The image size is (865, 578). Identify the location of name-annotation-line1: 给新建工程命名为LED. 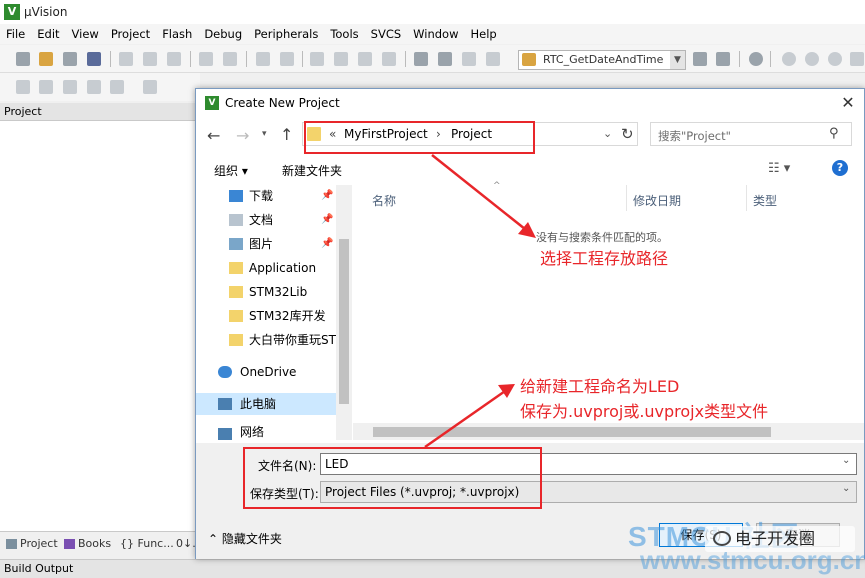
(600, 386).